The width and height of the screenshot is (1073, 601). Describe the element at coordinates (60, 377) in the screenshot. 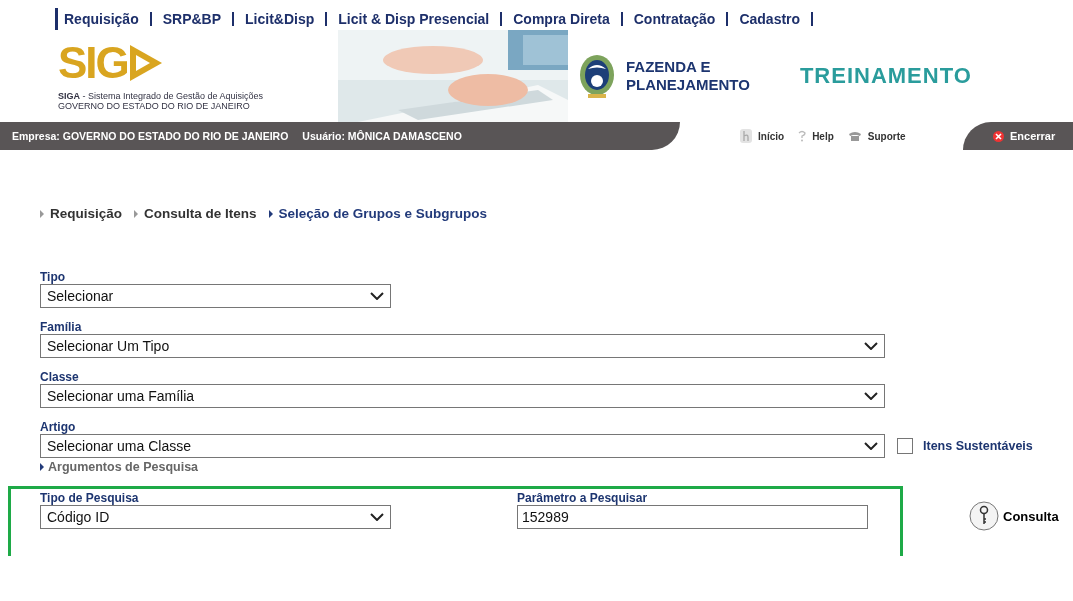

I see `field-label: Classe` at that location.